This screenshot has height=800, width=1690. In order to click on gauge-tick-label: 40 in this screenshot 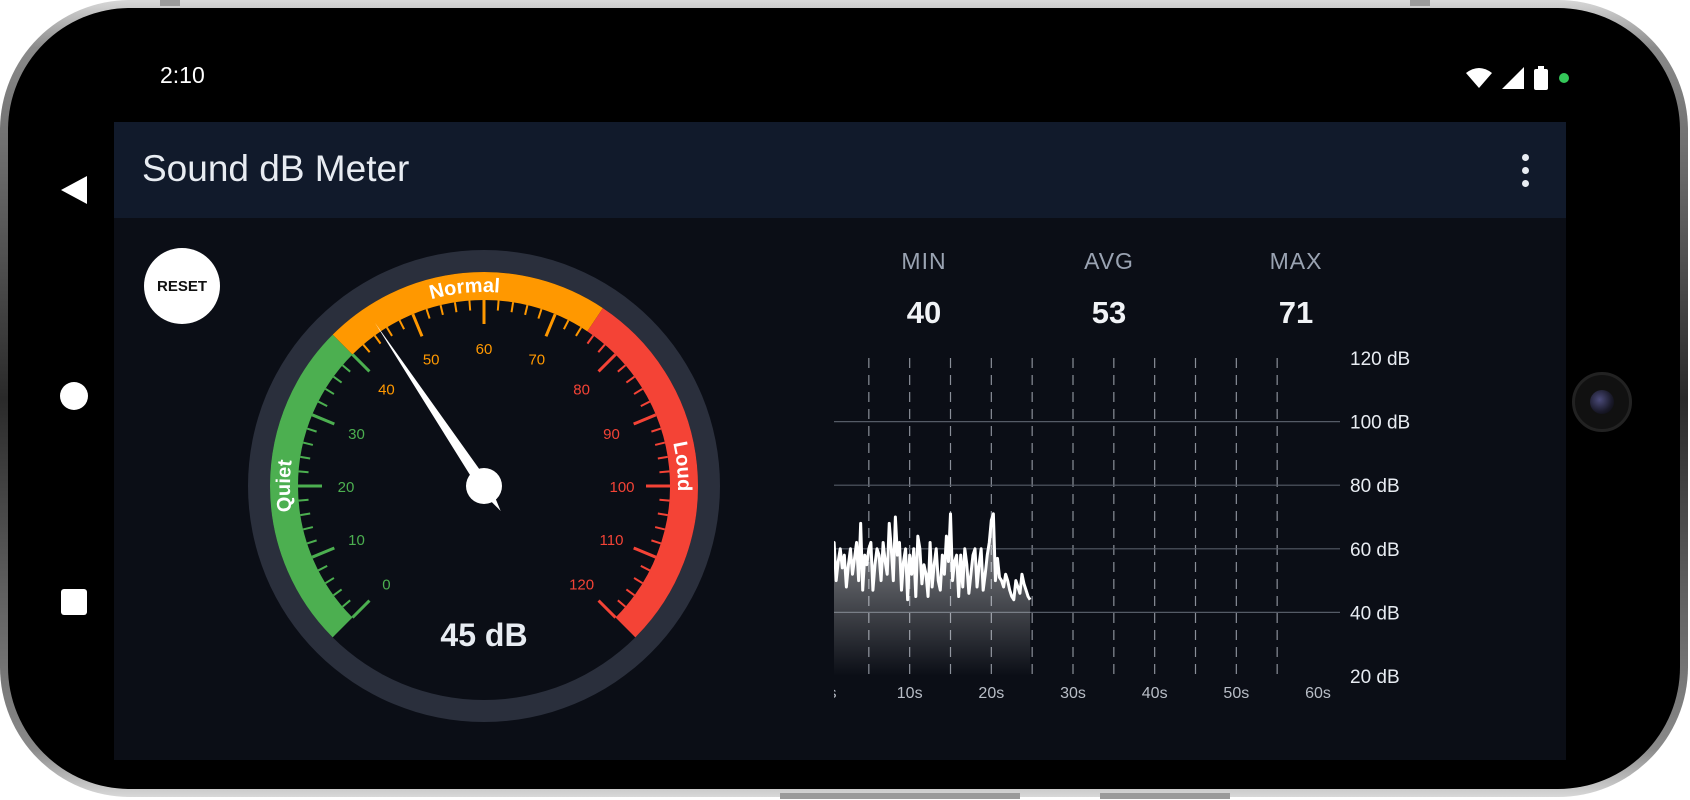, I will do `click(386, 389)`.